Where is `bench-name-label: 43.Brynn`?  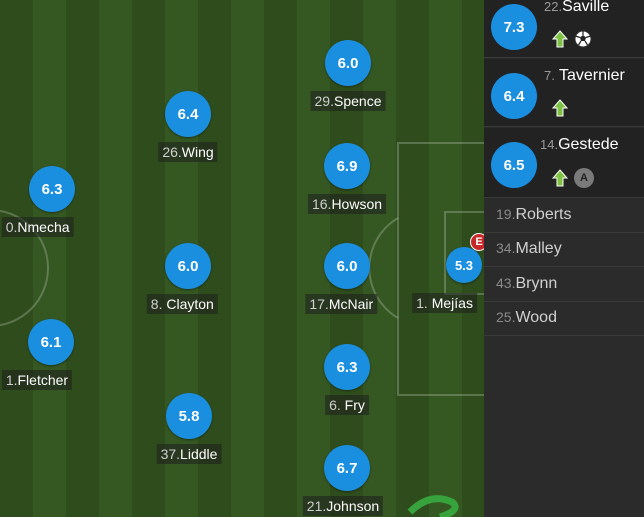 bench-name-label: 43.Brynn is located at coordinates (527, 283).